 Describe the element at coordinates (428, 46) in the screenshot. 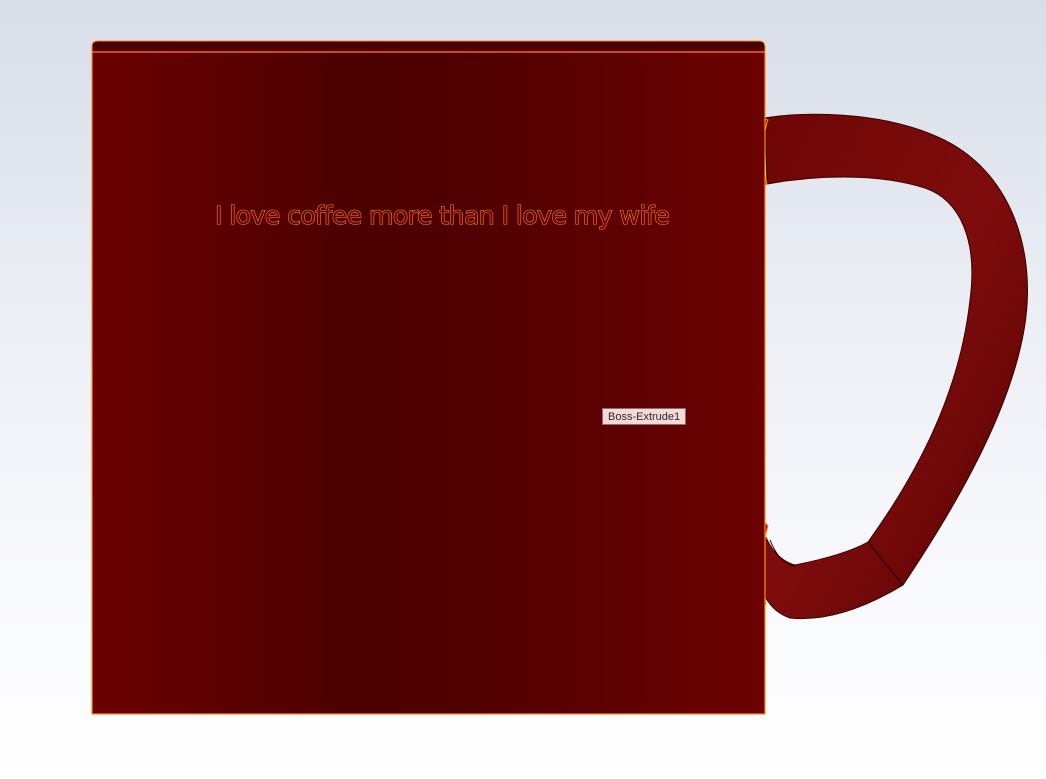

I see `mug-rim` at that location.